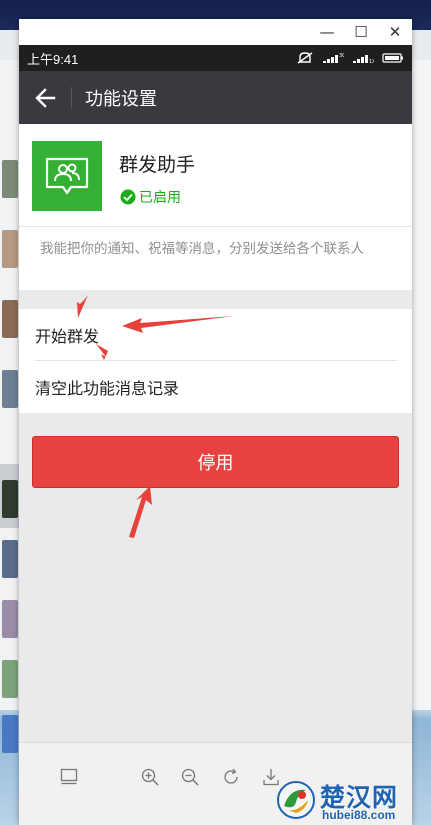 Image resolution: width=431 pixels, height=825 pixels. What do you see at coordinates (121, 99) in the screenshot?
I see `page-title: 功能设置` at bounding box center [121, 99].